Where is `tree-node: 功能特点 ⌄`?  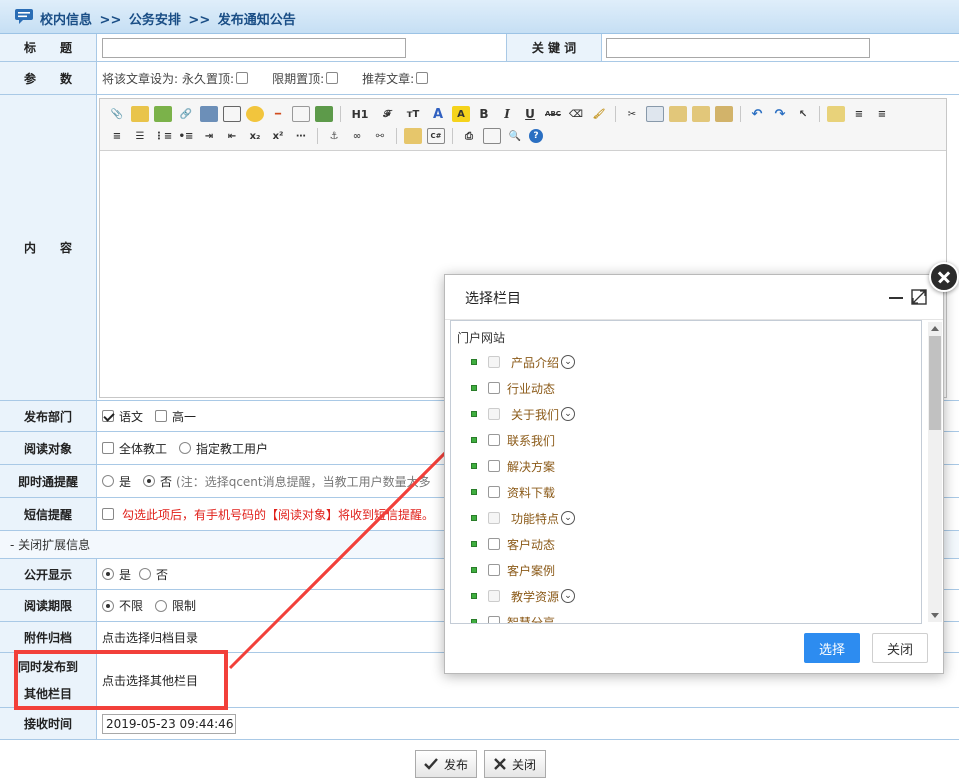
tree-node: 功能特点 ⌄ is located at coordinates (523, 518).